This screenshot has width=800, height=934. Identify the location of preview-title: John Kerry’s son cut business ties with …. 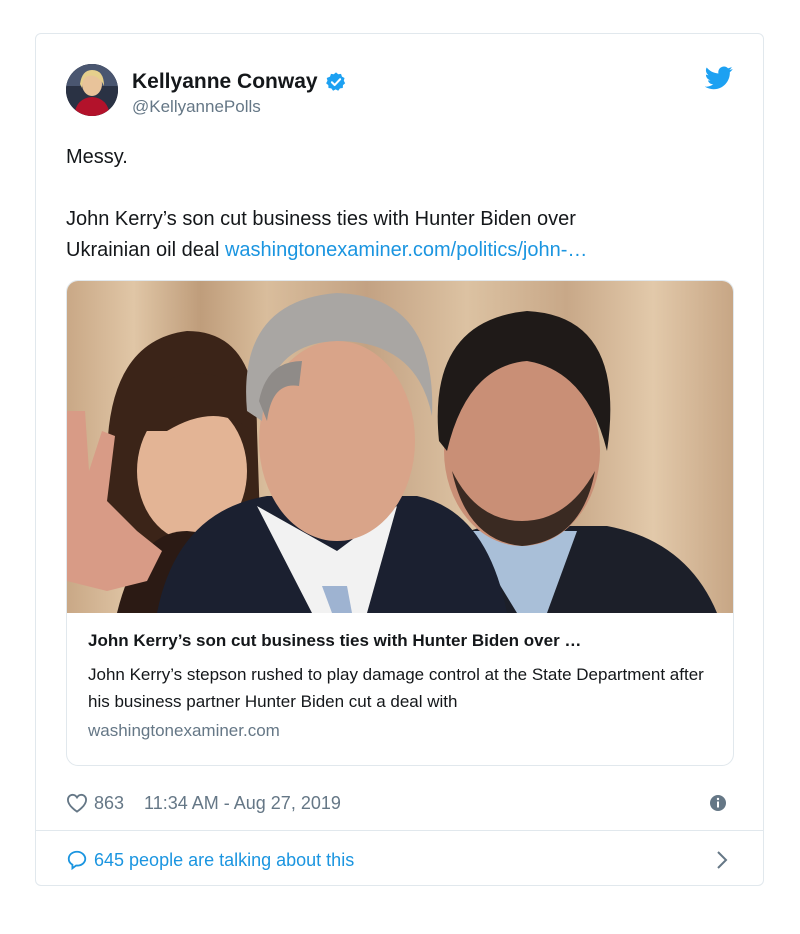
(400, 641).